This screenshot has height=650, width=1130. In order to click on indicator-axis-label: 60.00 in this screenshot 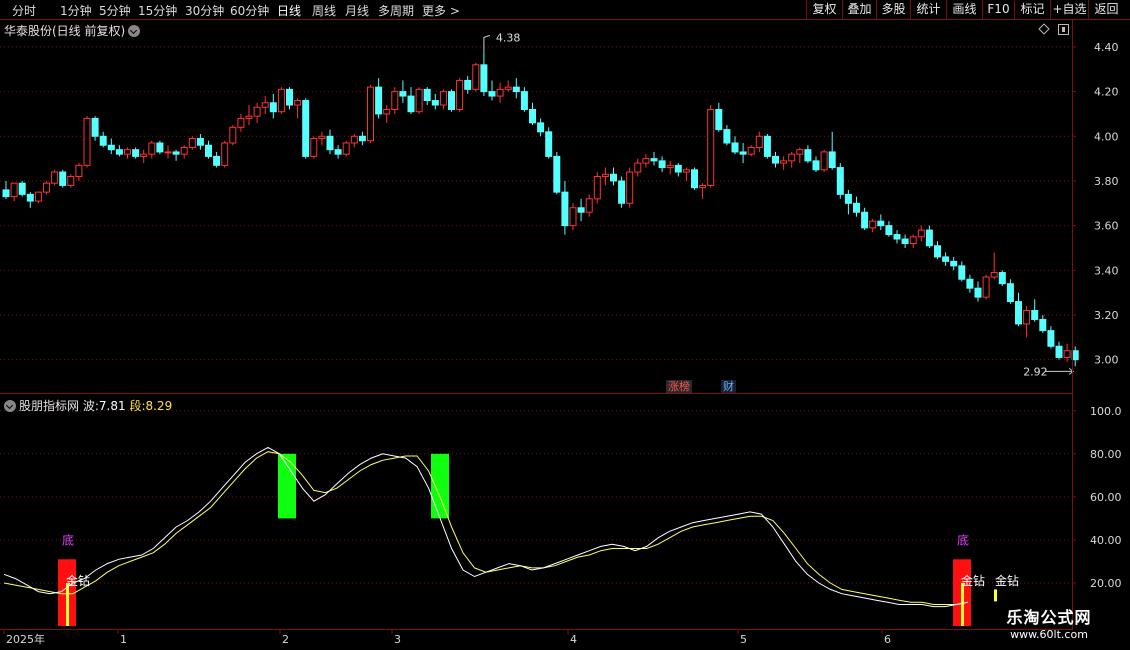, I will do `click(1106, 497)`.